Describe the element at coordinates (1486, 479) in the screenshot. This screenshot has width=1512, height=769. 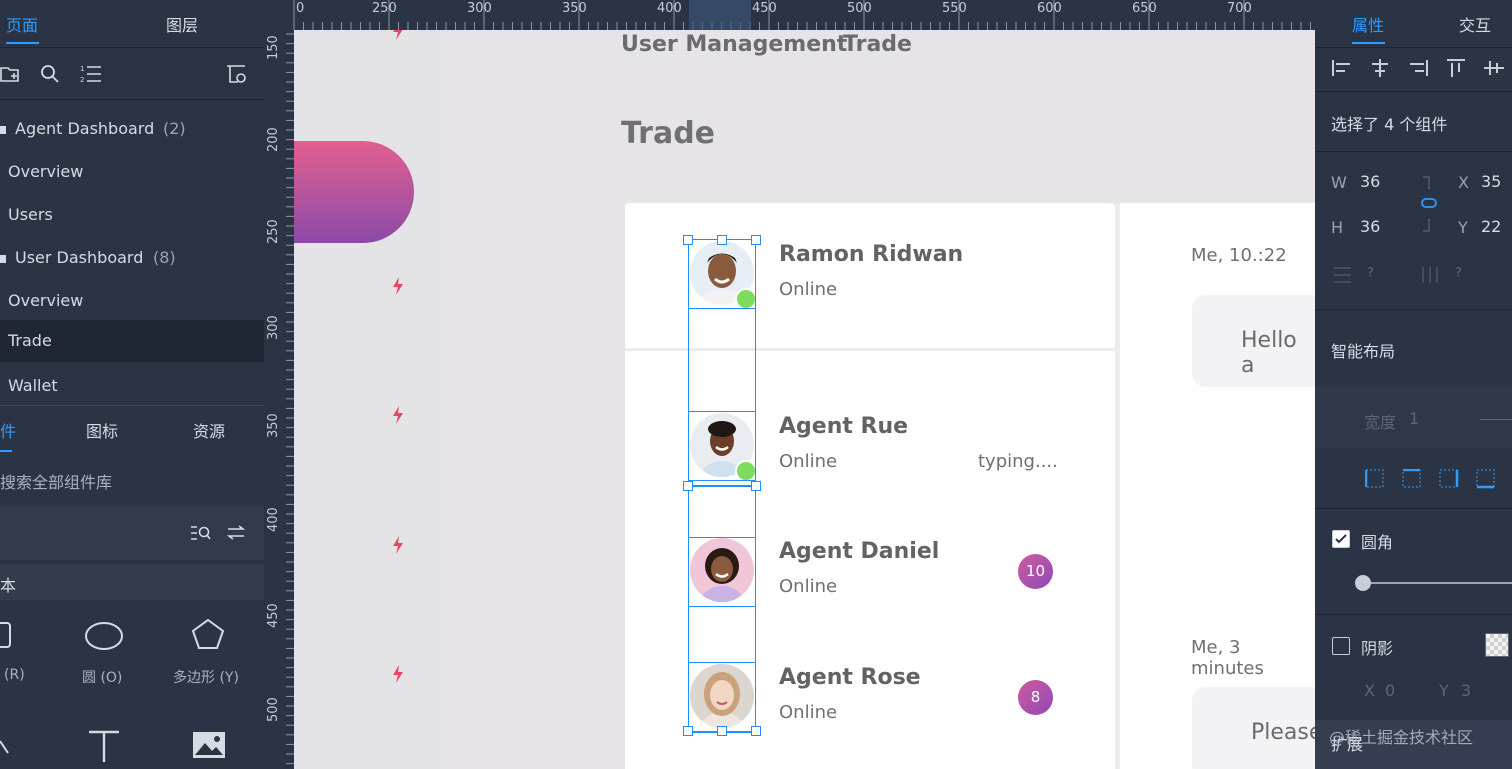
I see `border-bottom-icon` at that location.